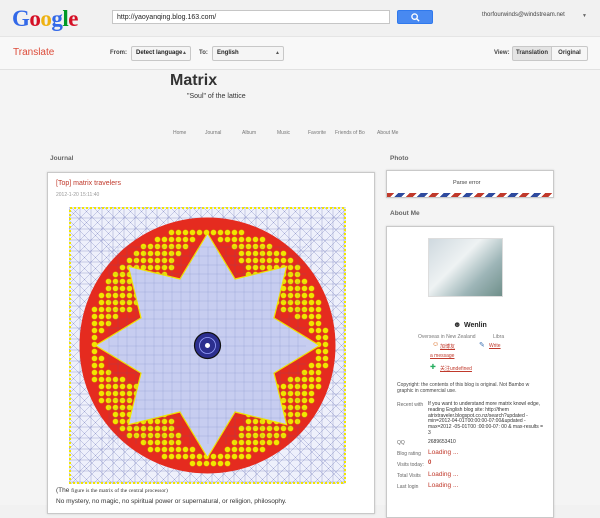 The width and height of the screenshot is (600, 518). Describe the element at coordinates (467, 183) in the screenshot. I see `photo-status: Parse error` at that location.